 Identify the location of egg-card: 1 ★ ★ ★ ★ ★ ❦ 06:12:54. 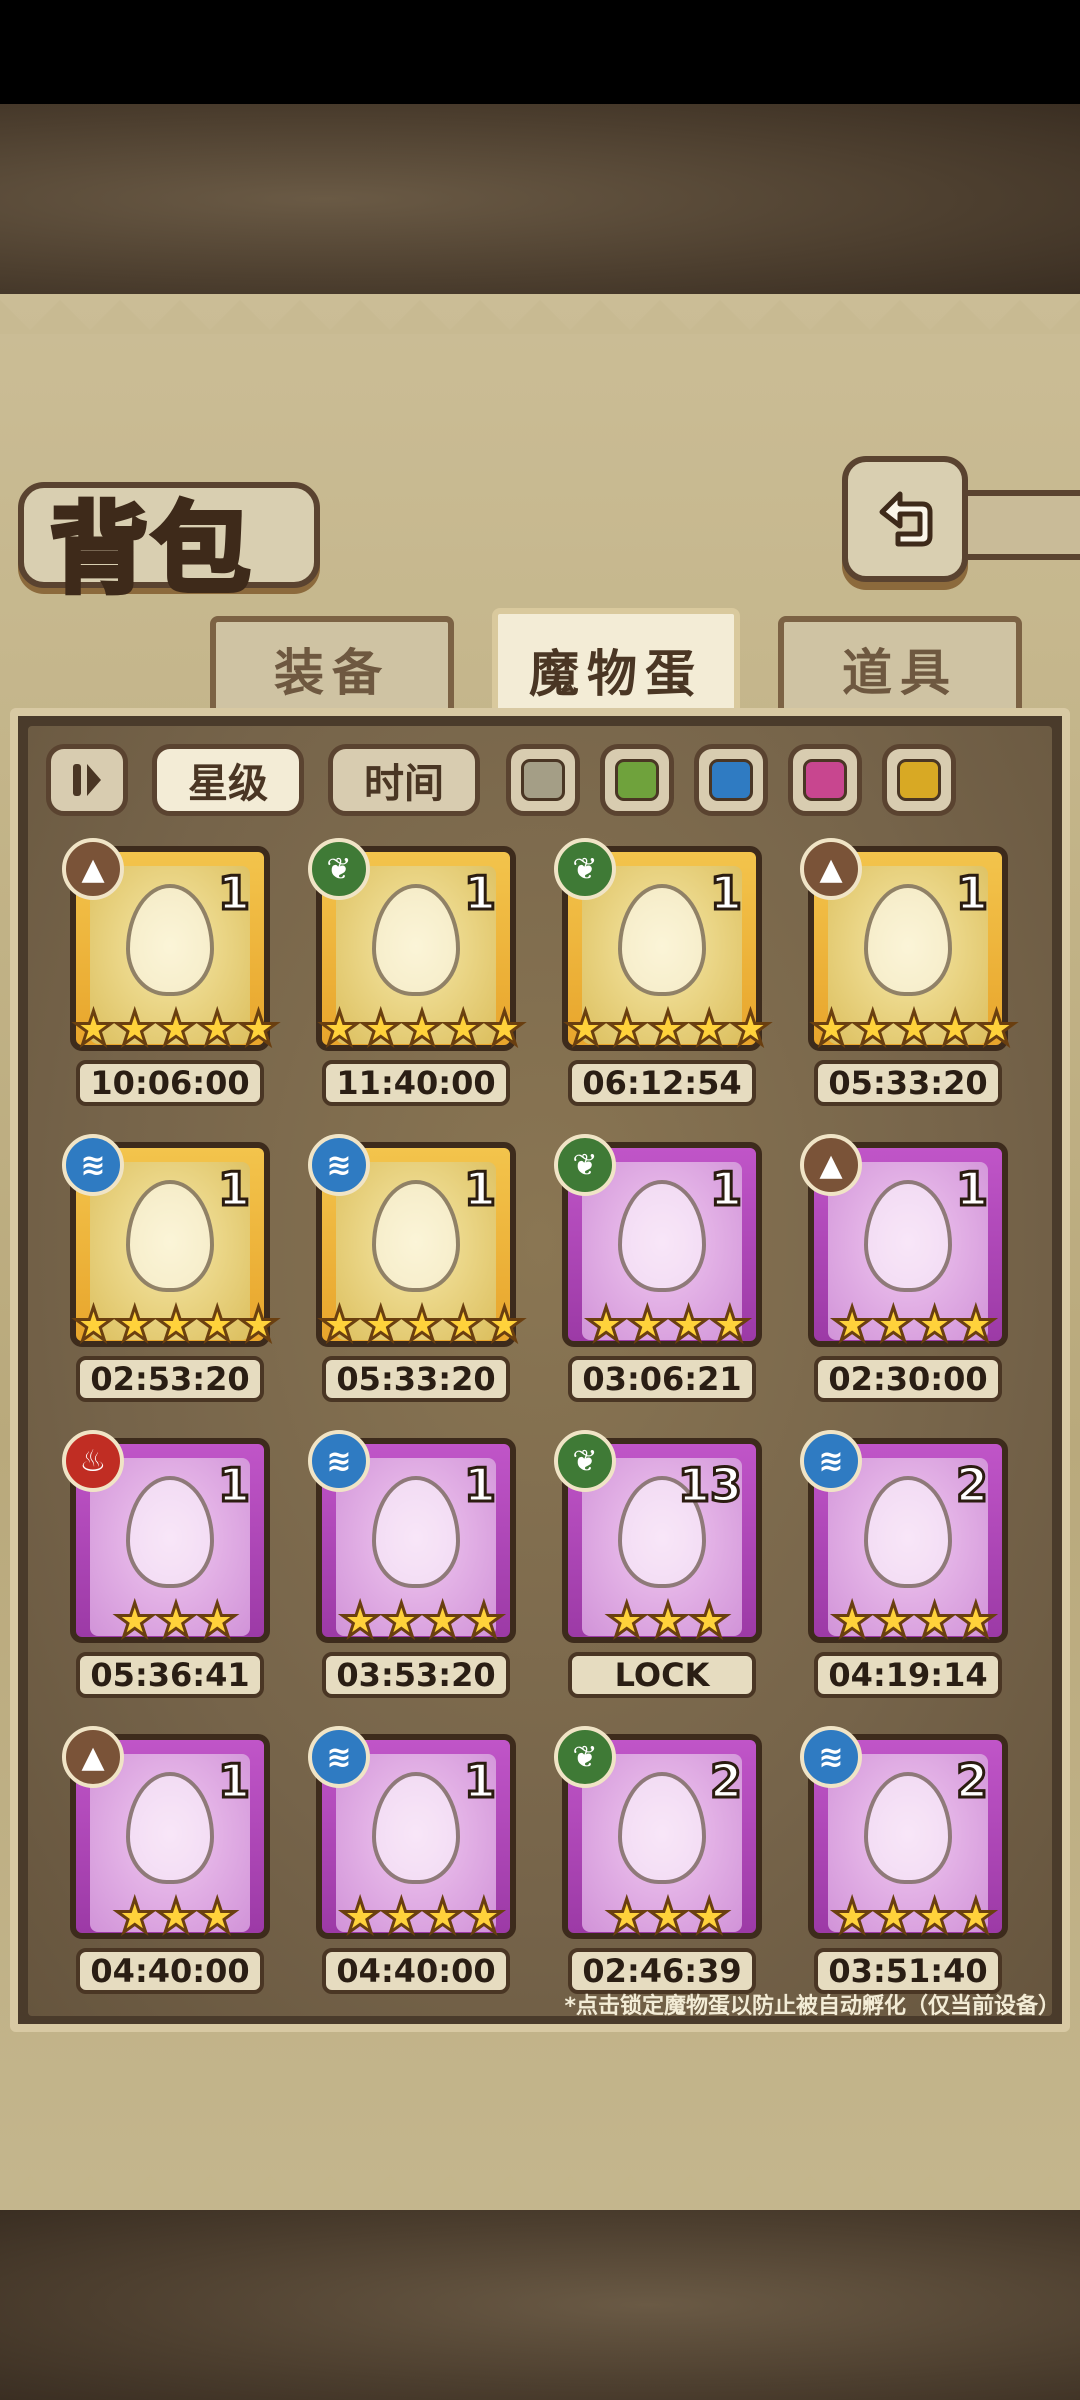
(663, 972).